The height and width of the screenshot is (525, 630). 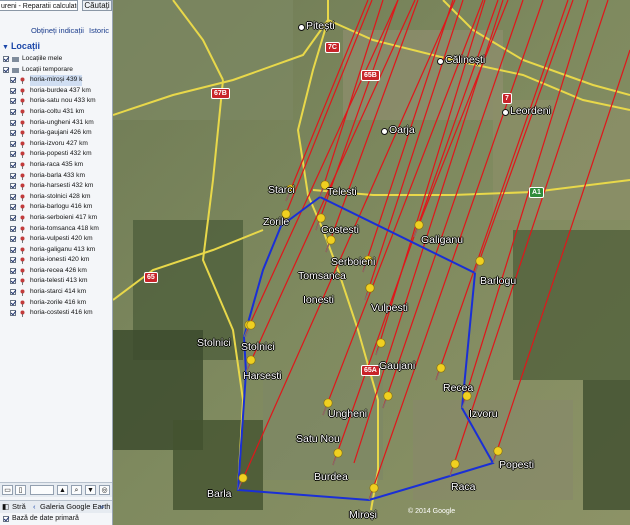 I want to click on tree-label: horia-vulpesti 420 km, so click(x=61, y=239).